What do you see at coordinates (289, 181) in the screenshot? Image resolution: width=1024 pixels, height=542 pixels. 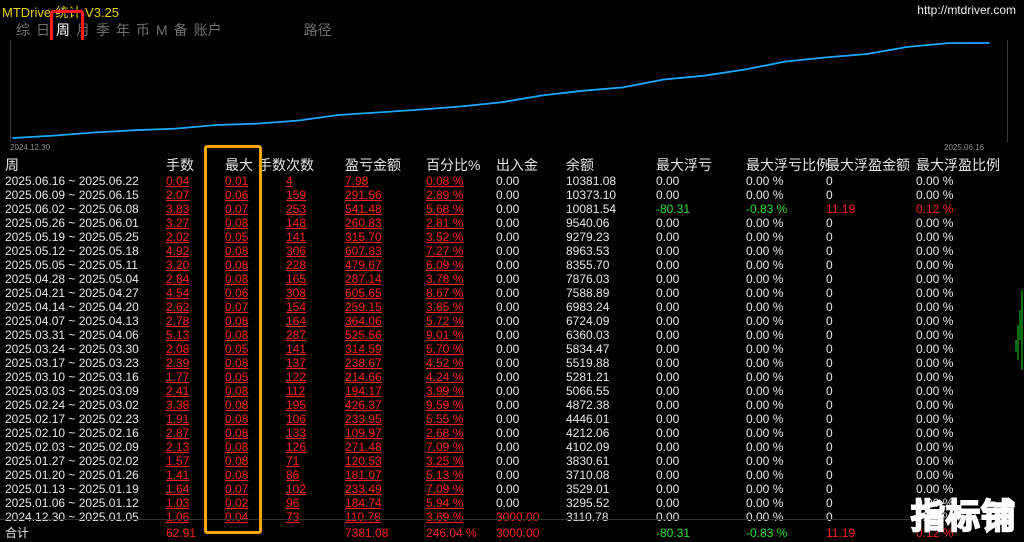 I see `cell-trades: 4` at bounding box center [289, 181].